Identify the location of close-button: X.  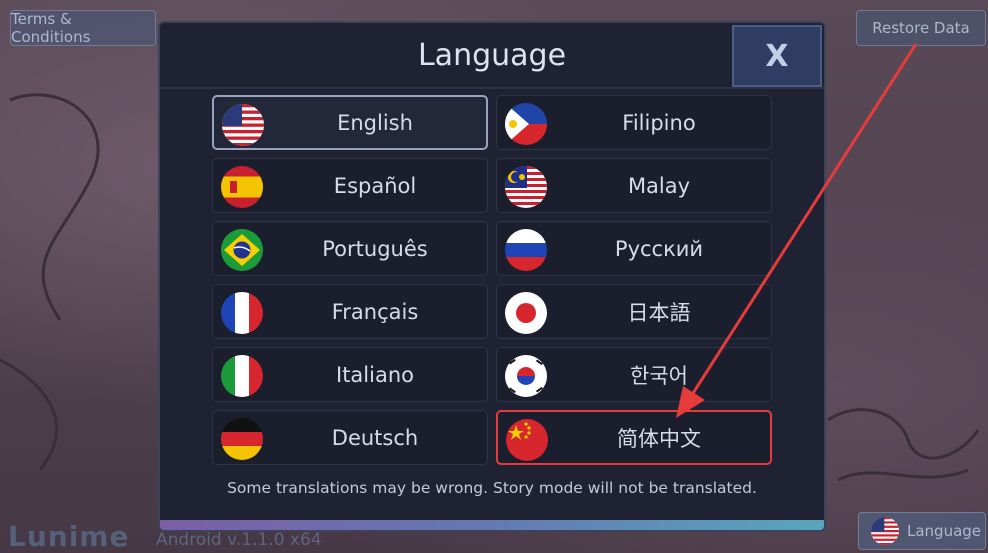
(777, 56).